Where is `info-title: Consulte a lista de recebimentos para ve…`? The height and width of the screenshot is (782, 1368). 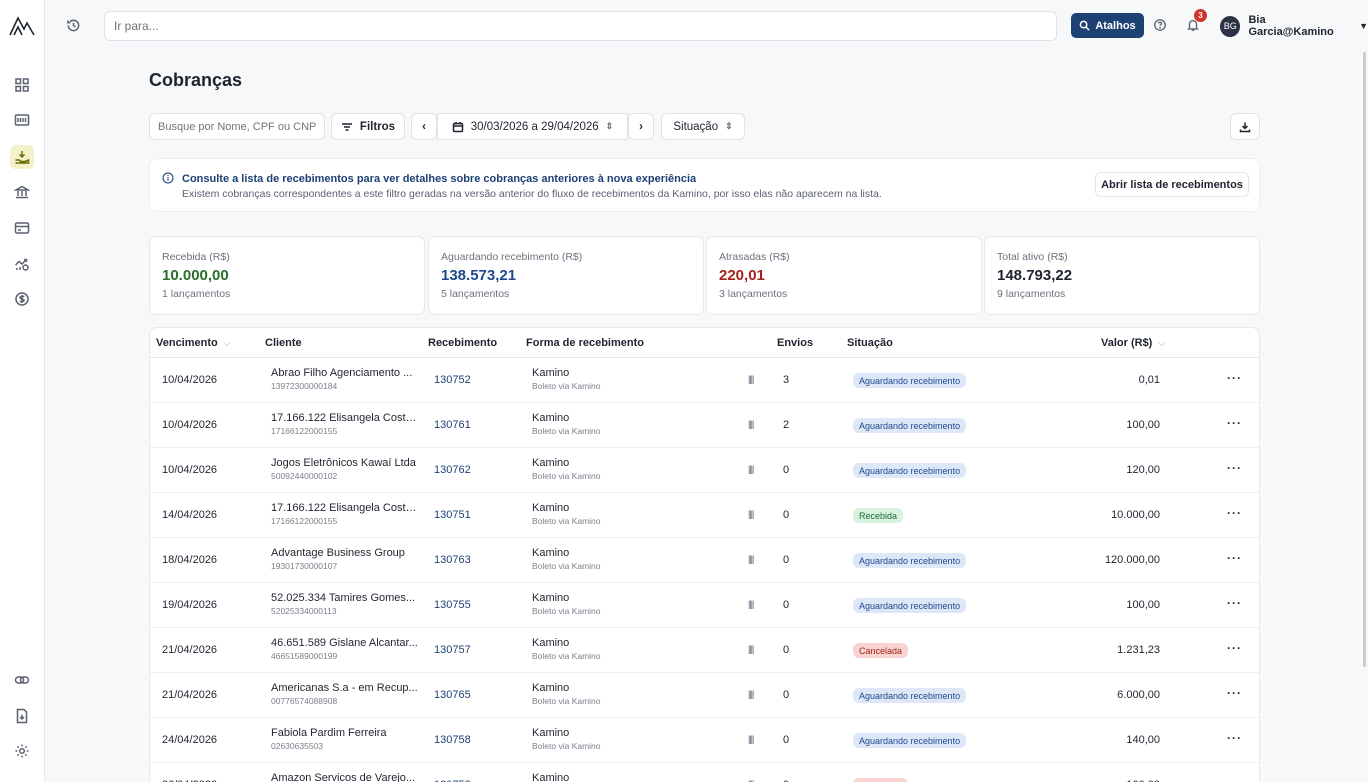 info-title: Consulte a lista de recebimentos para ve… is located at coordinates (439, 179).